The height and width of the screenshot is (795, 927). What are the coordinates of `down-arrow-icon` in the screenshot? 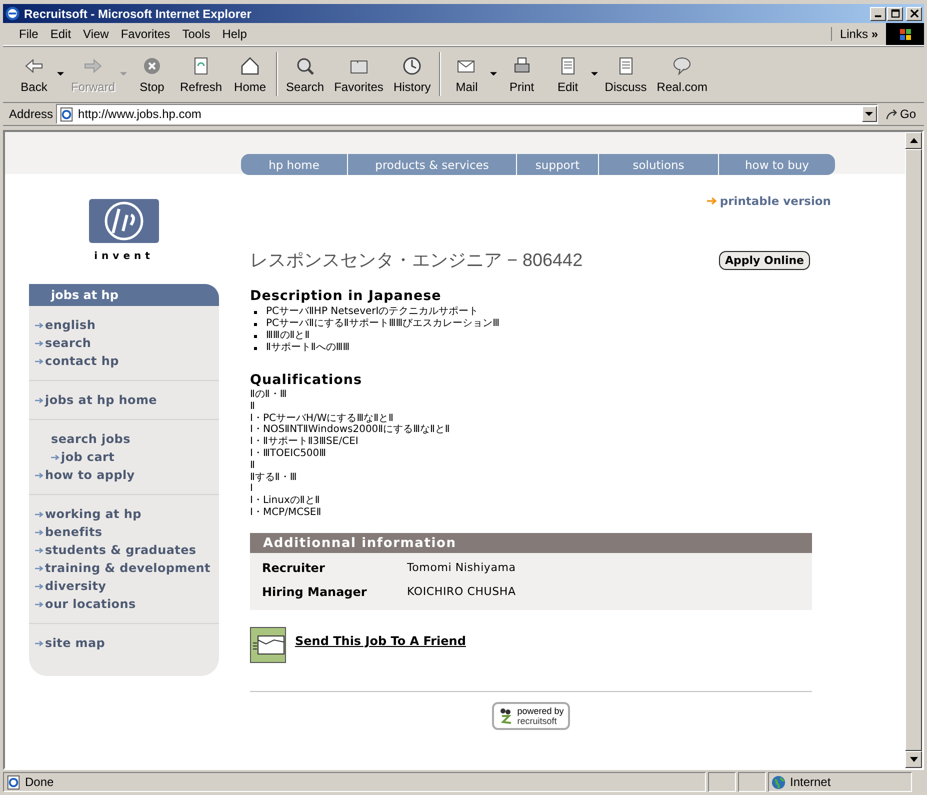 It's located at (914, 759).